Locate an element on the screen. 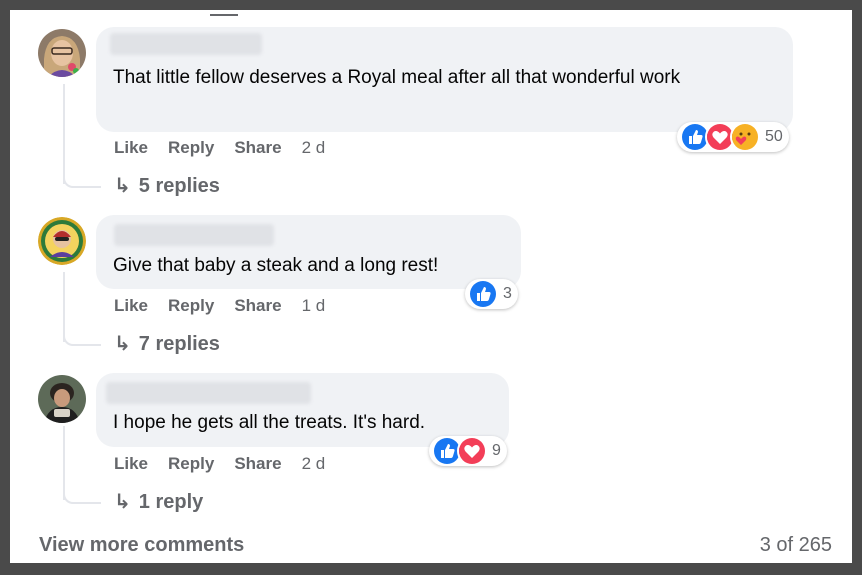  view-replies-link: ↳ 5 replies is located at coordinates (167, 185).